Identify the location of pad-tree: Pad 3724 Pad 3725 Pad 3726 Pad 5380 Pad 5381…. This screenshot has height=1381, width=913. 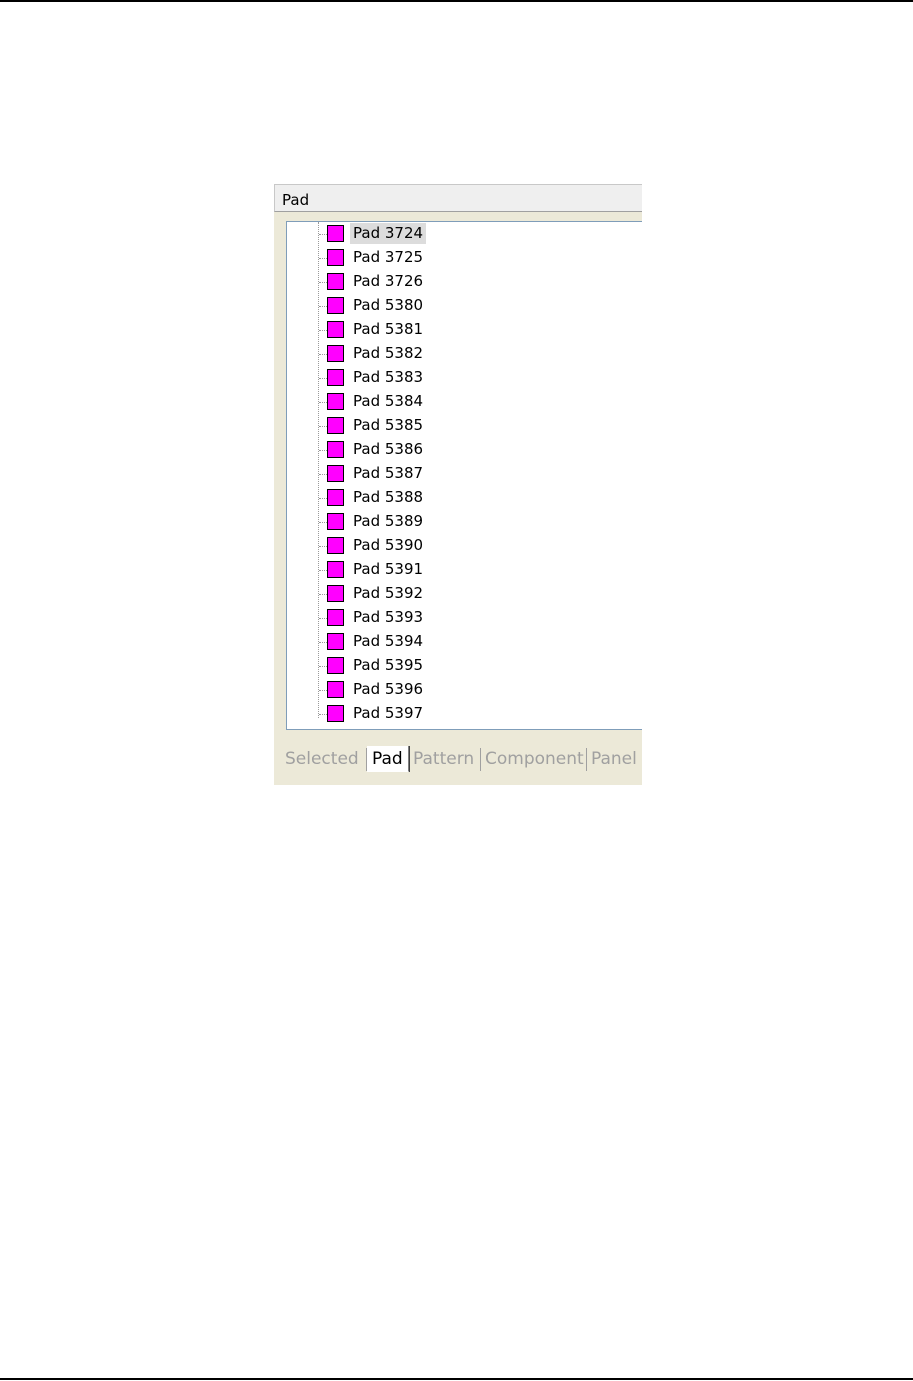
(464, 475).